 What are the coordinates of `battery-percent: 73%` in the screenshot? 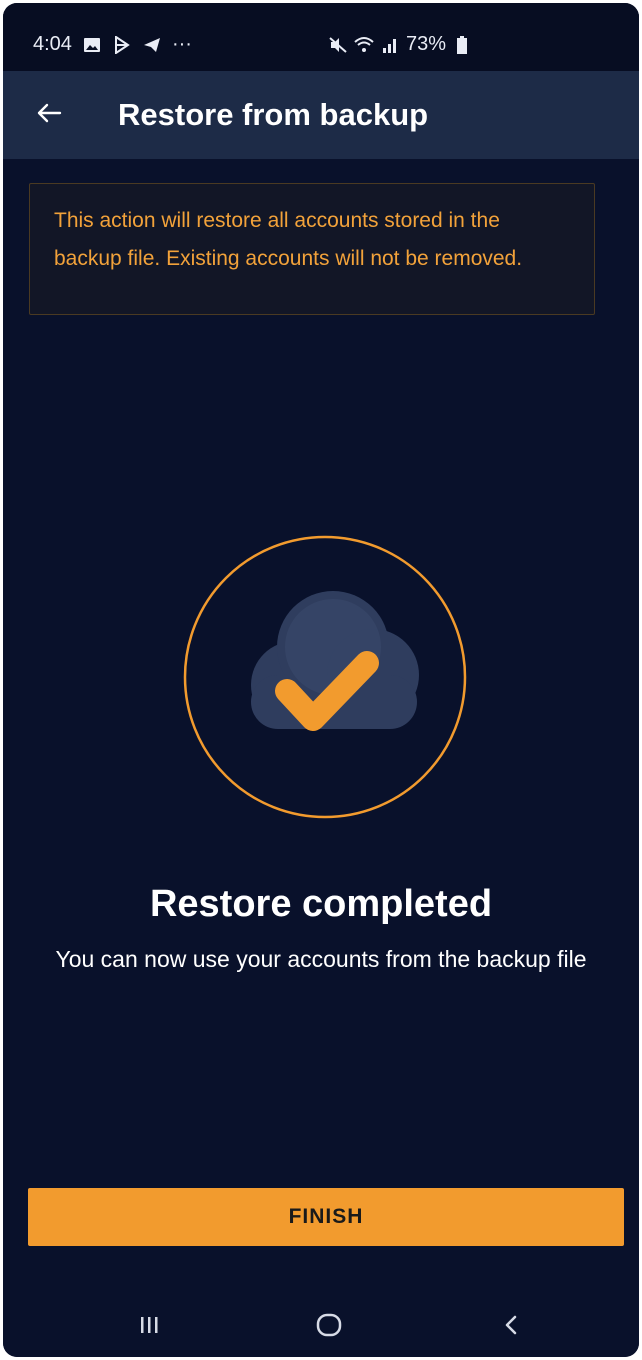 It's located at (426, 44).